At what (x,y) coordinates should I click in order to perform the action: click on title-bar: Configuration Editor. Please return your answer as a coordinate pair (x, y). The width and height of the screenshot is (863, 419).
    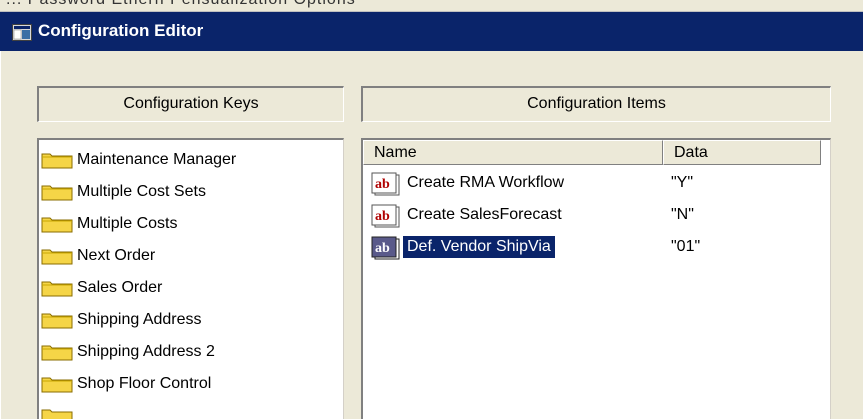
    Looking at the image, I should click on (431, 31).